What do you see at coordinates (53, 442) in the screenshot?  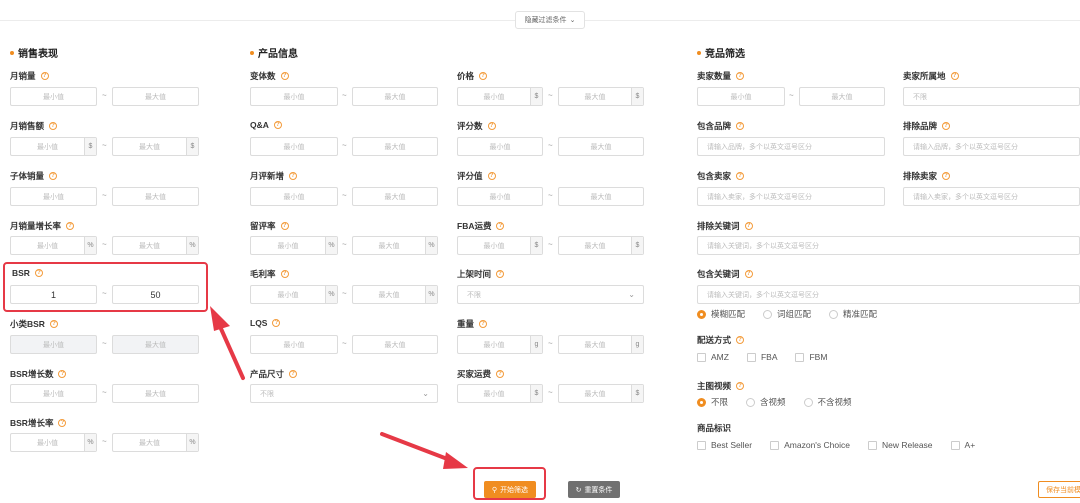 I see `bsr-growth-rate-min-input: 最小值%` at bounding box center [53, 442].